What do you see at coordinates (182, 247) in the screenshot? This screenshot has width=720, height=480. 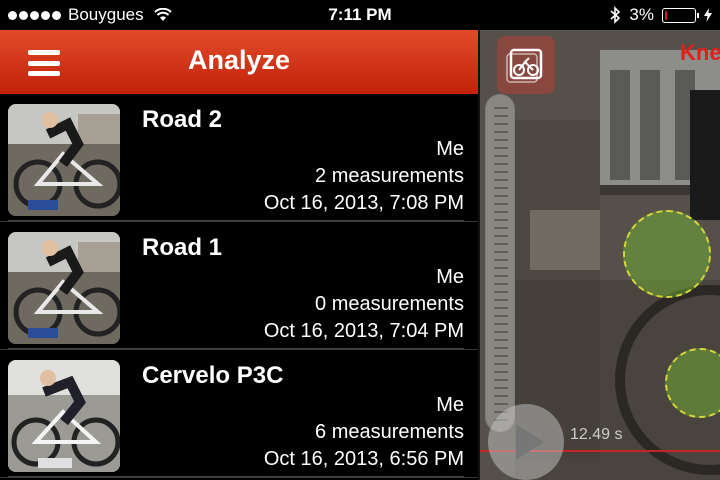 I see `item-title: Road 1` at bounding box center [182, 247].